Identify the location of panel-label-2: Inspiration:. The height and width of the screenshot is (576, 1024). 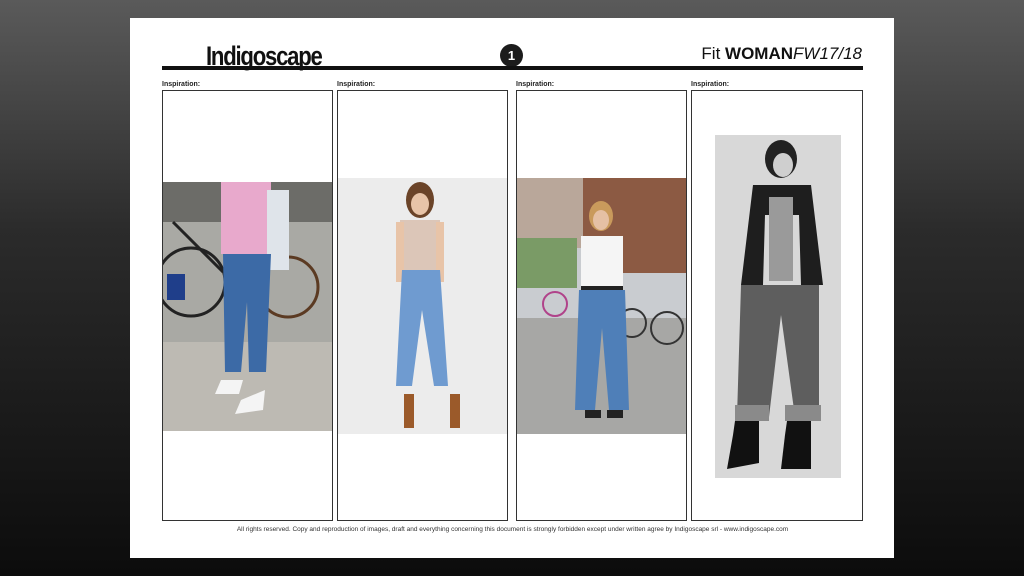
(356, 84).